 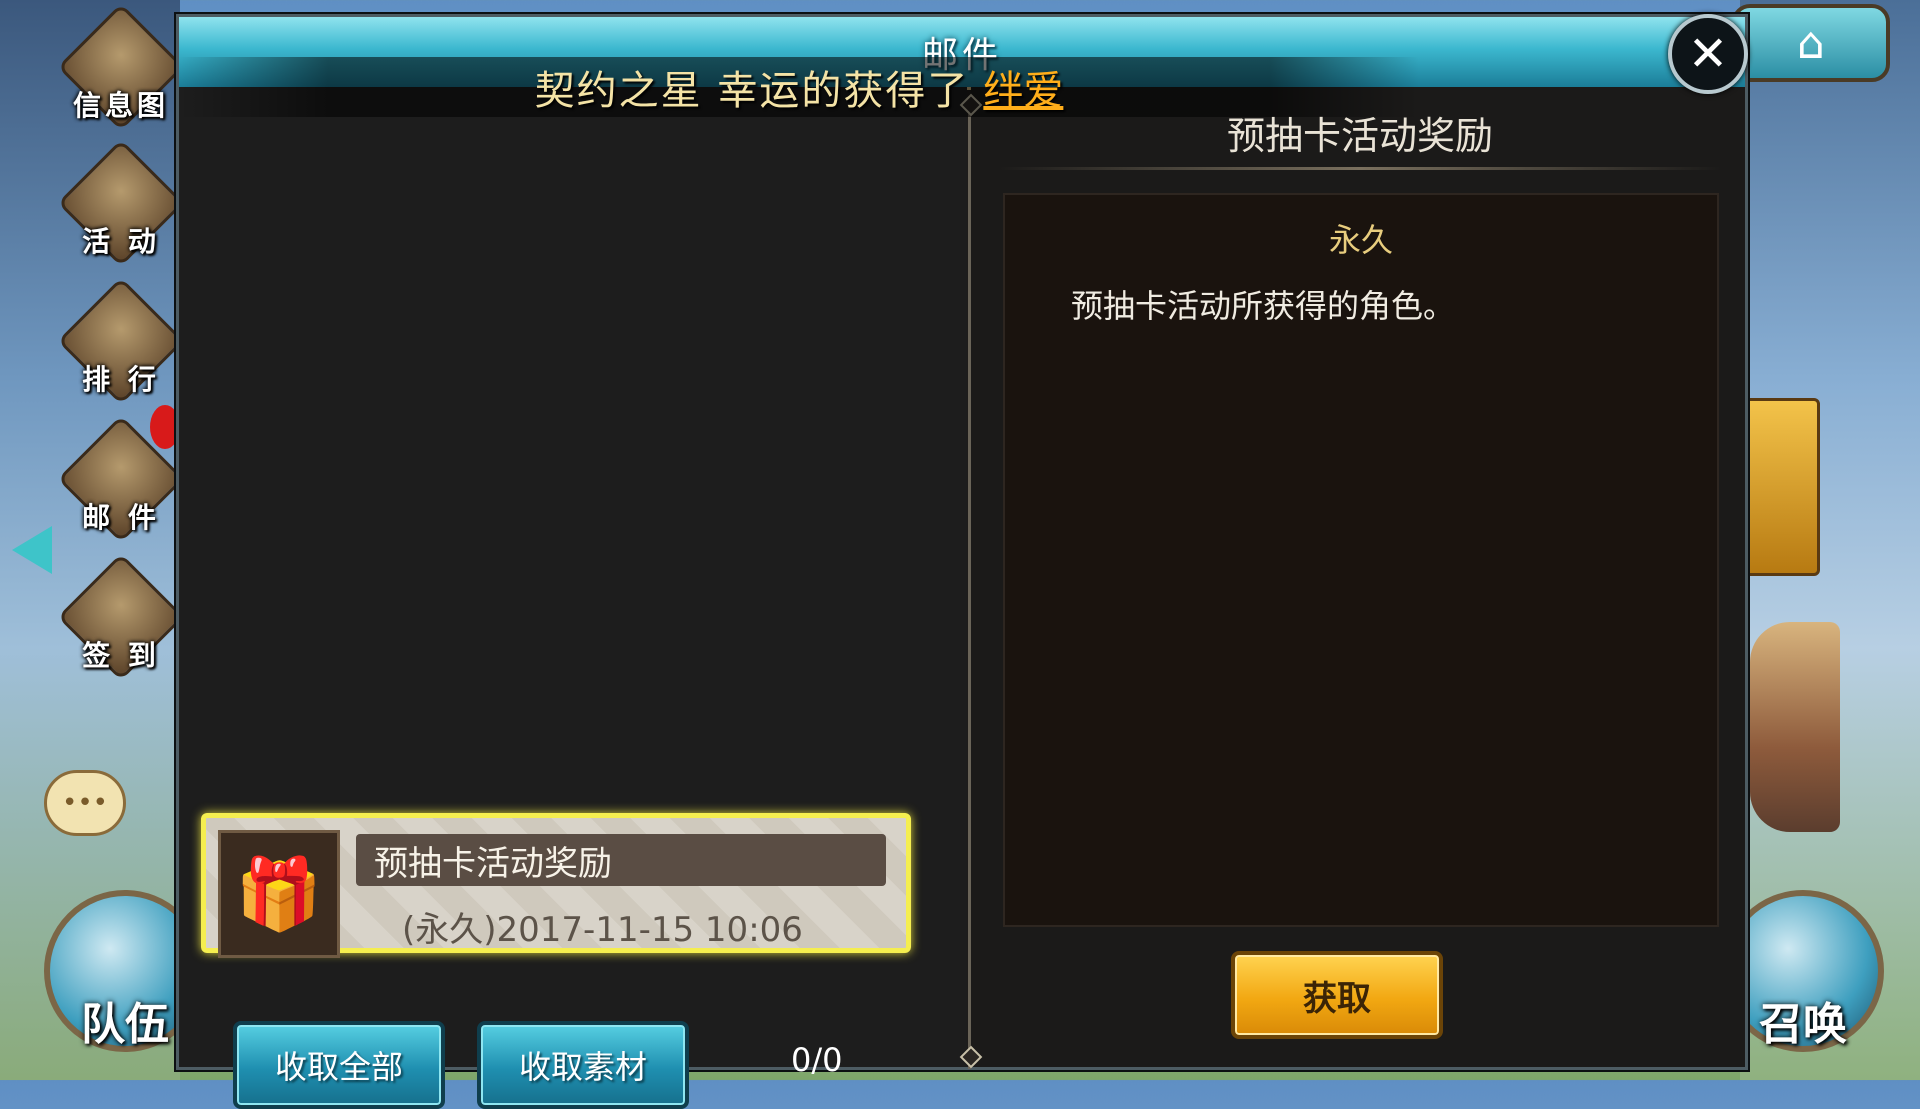 I want to click on collect-all-label: 收取全部, so click(x=338, y=1067).